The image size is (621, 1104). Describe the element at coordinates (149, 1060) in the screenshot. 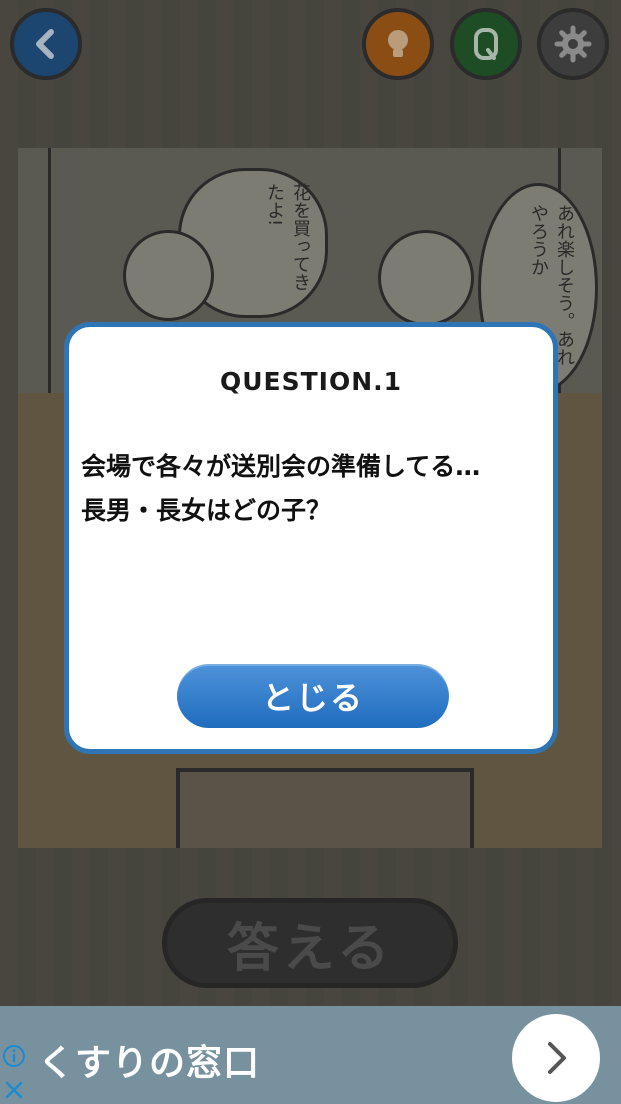

I see `ad-text: くすりの窓口` at that location.